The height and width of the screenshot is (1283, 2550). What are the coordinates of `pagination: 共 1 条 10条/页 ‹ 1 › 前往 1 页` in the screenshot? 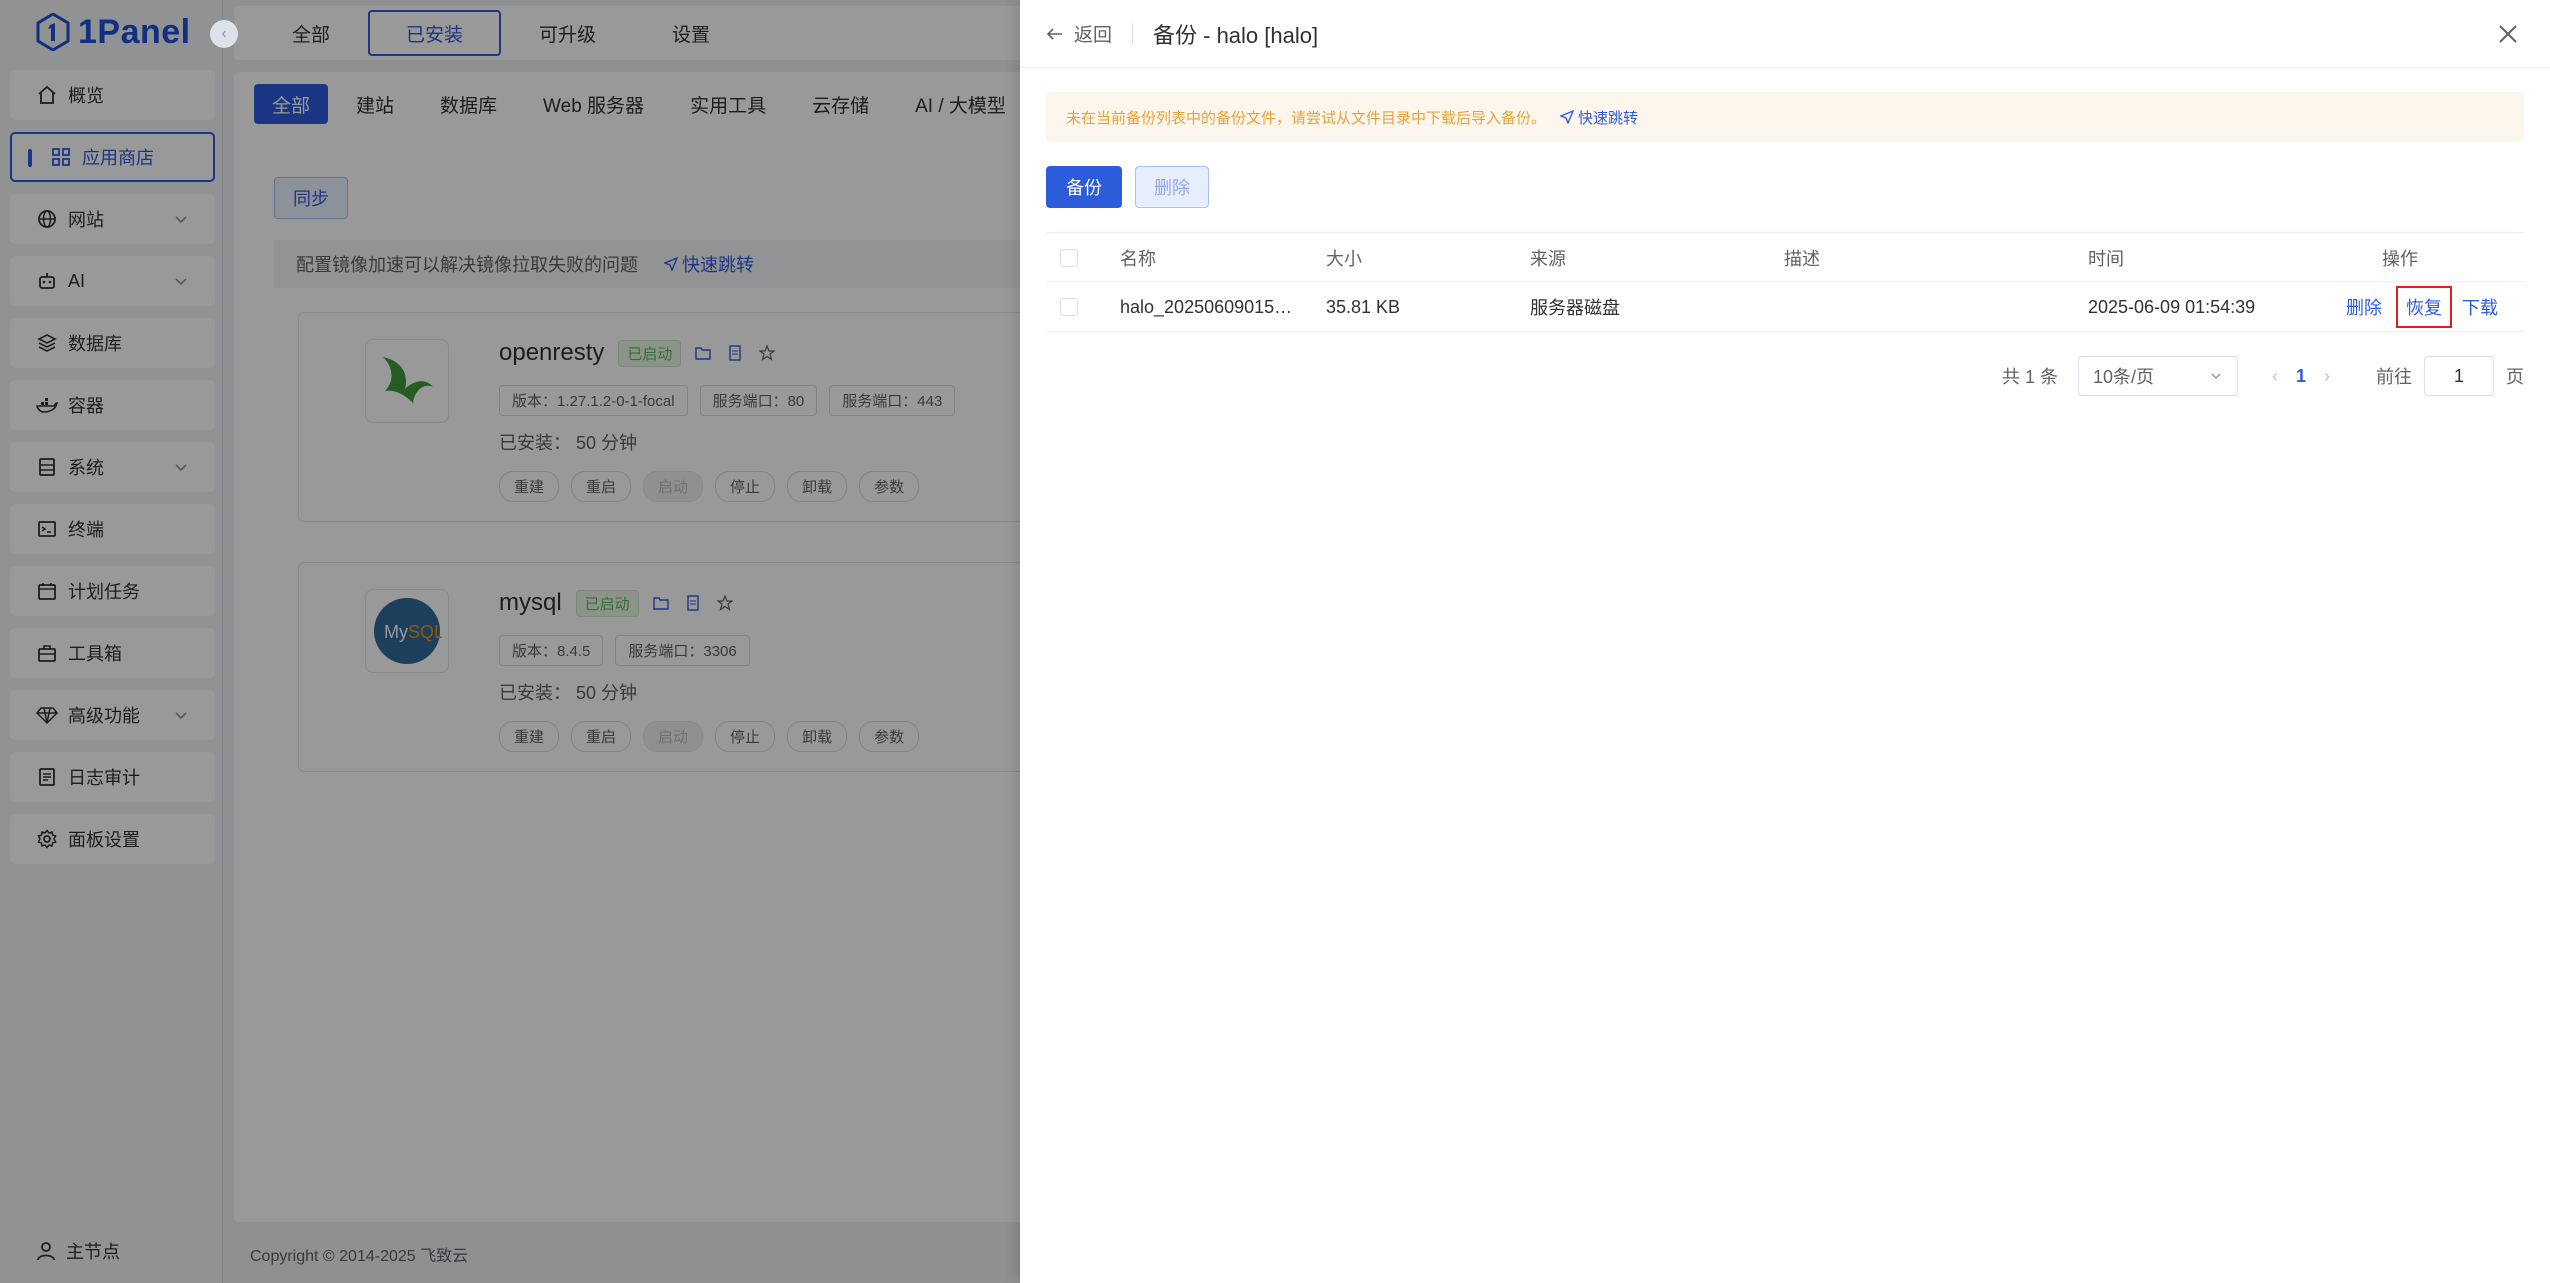 It's located at (1772, 376).